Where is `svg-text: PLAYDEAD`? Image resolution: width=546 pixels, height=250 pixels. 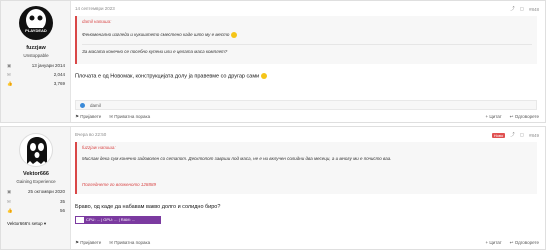 svg-text: PLAYDEAD is located at coordinates (36, 30).